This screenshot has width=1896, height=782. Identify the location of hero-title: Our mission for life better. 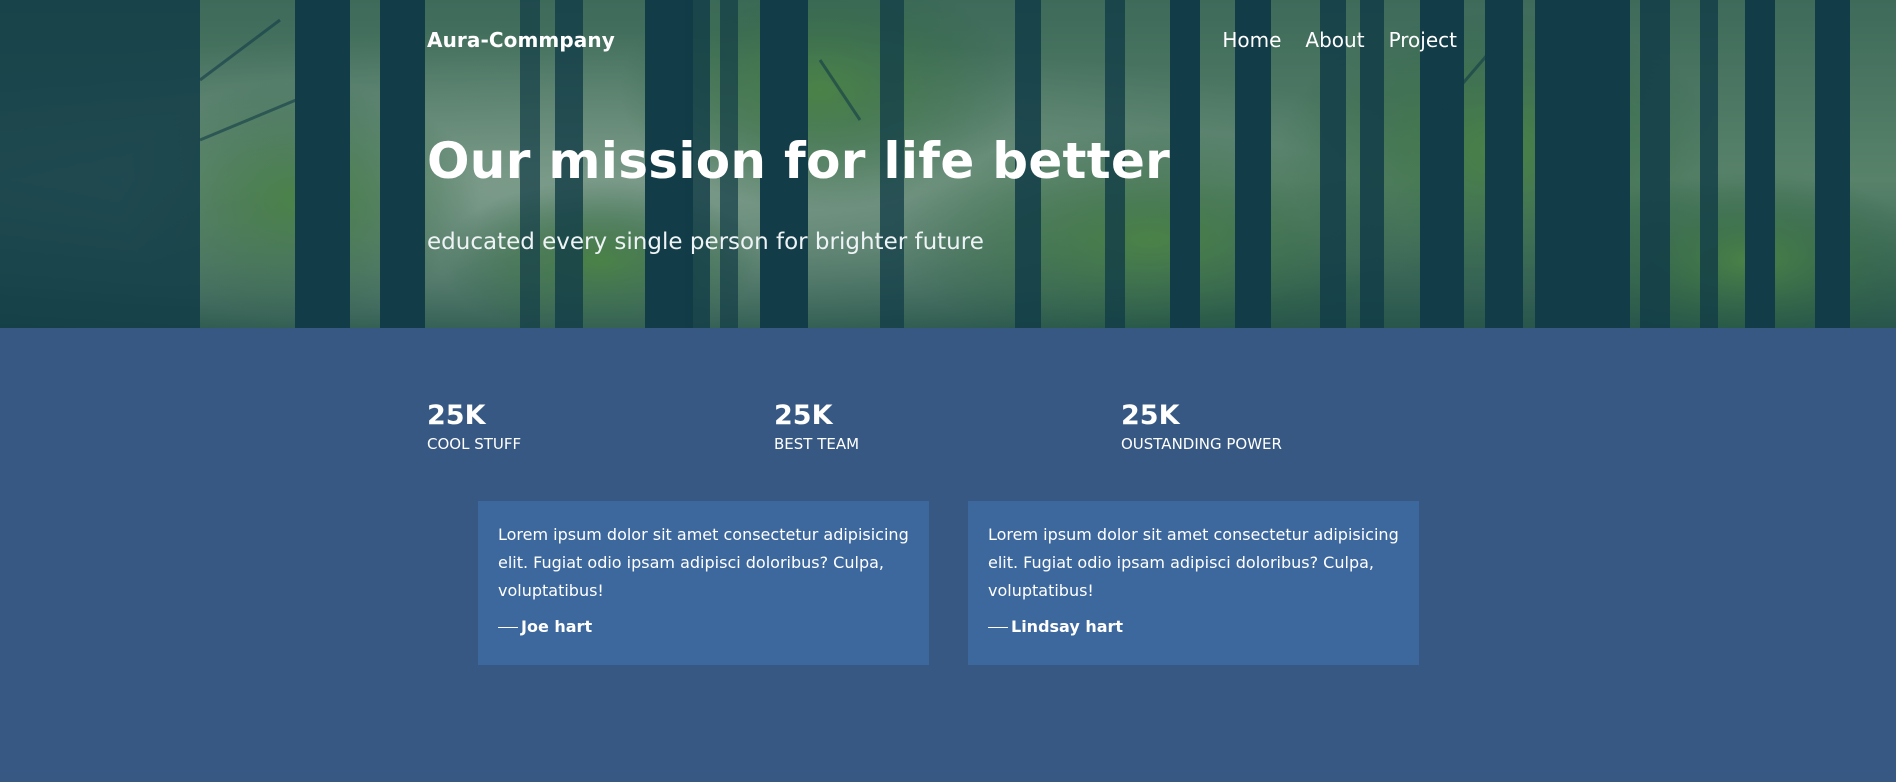
(799, 161).